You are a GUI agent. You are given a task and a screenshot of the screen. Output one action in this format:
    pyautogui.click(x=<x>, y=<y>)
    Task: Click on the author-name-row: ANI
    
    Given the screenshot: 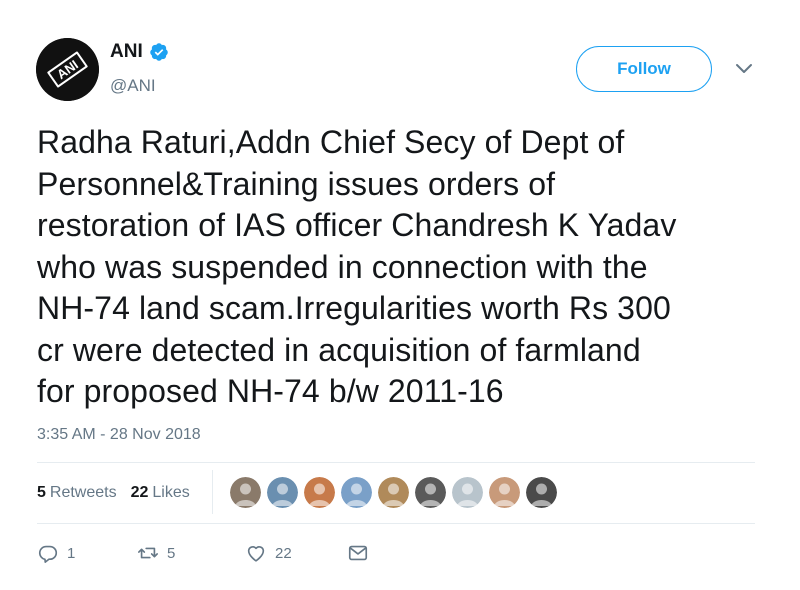 What is the action you would take?
    pyautogui.click(x=139, y=52)
    